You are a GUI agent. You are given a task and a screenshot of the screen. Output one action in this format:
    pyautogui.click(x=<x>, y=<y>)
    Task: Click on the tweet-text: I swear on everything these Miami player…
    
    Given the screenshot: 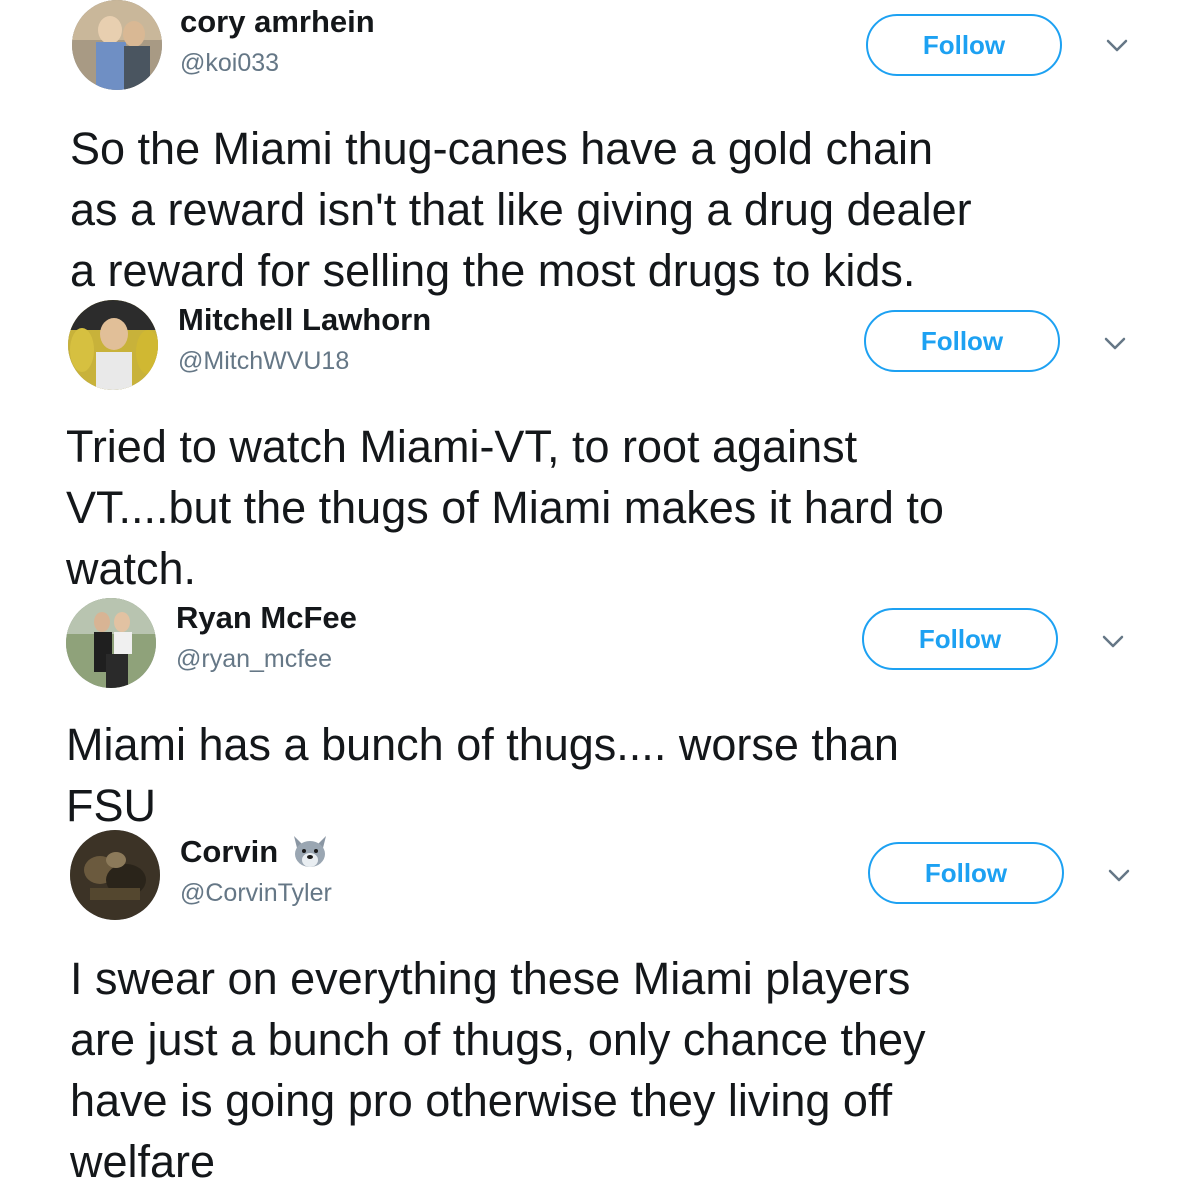 What is the action you would take?
    pyautogui.click(x=498, y=1070)
    